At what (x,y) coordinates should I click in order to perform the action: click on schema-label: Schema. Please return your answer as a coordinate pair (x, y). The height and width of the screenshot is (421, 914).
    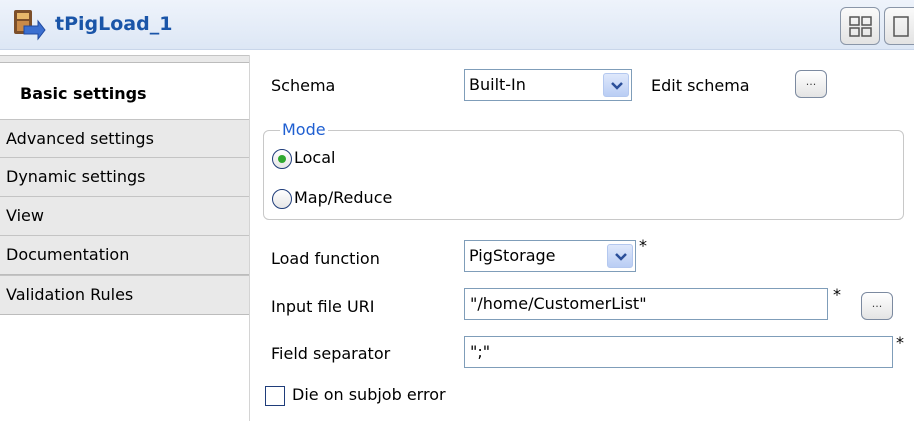
    Looking at the image, I should click on (303, 85).